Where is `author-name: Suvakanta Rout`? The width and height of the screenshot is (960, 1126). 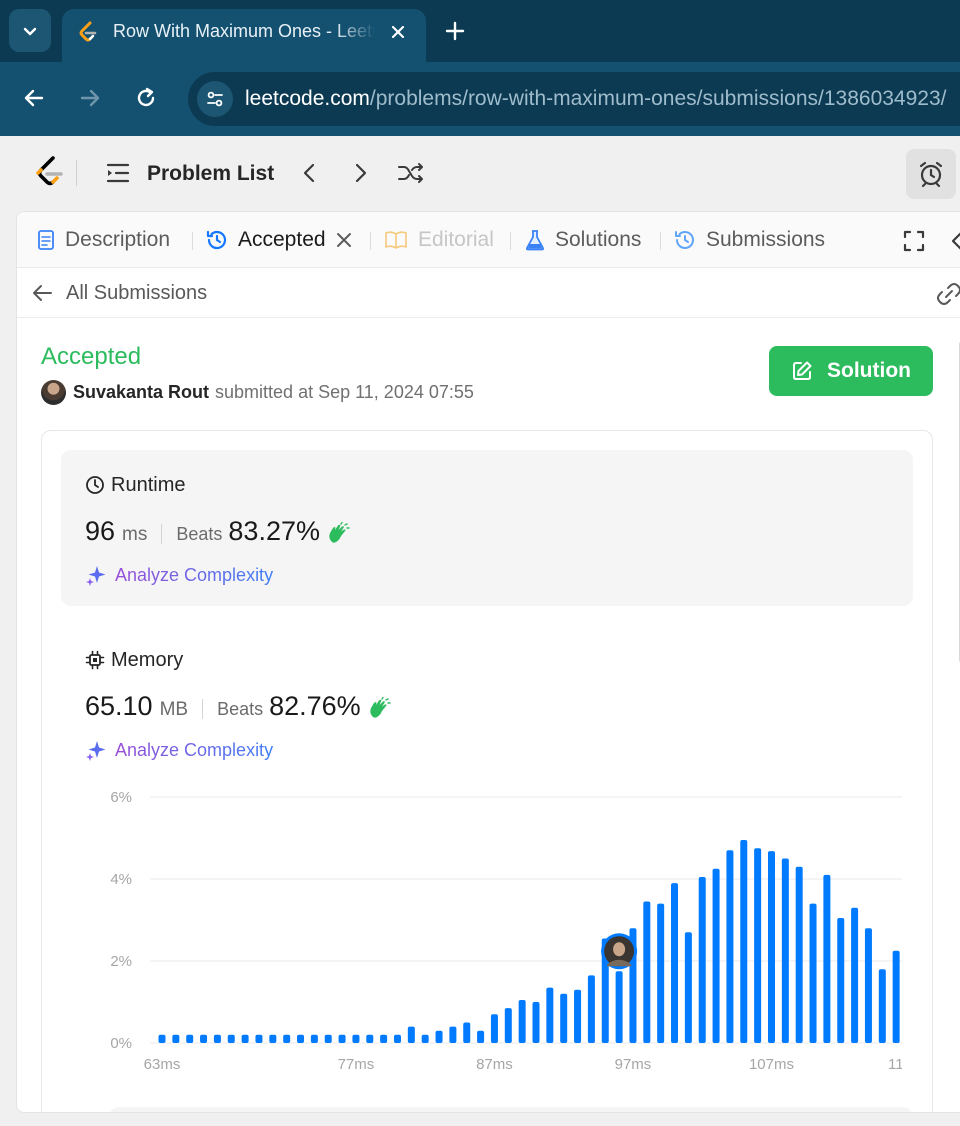 author-name: Suvakanta Rout is located at coordinates (141, 392).